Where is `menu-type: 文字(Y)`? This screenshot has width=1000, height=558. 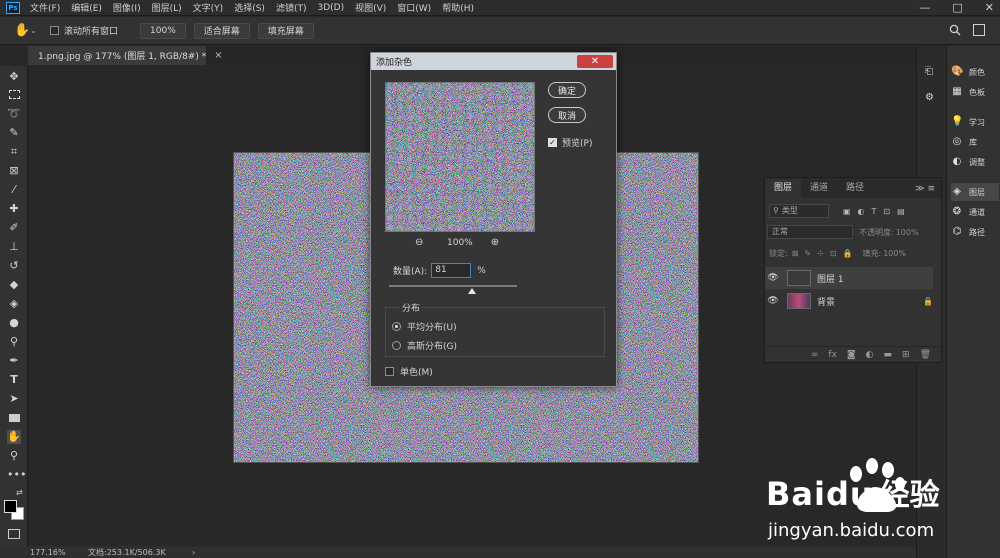
menu-type: 文字(Y) is located at coordinates (208, 7).